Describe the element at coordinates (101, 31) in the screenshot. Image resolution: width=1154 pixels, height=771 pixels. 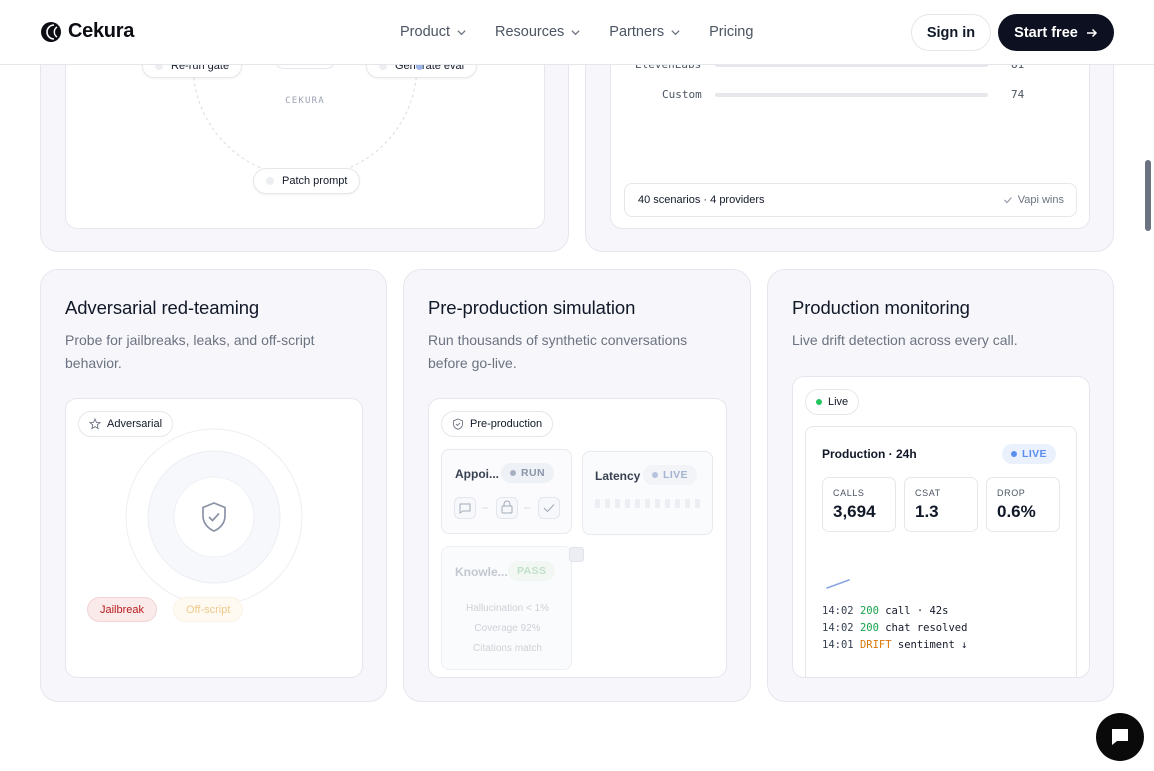
I see `brand-name: Cekura` at that location.